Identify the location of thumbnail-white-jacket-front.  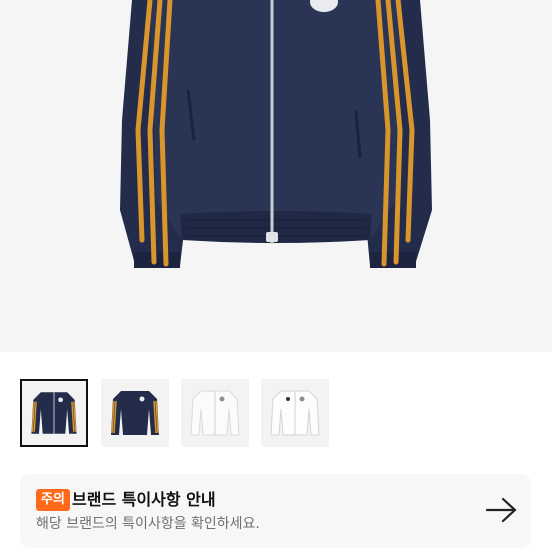
(215, 413).